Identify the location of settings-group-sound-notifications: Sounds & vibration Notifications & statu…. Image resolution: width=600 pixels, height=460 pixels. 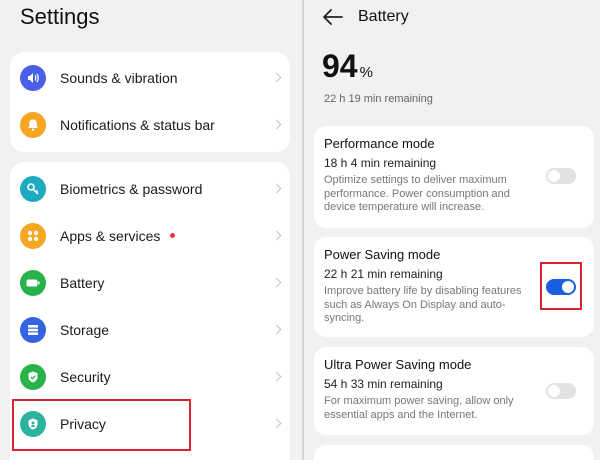
(150, 102).